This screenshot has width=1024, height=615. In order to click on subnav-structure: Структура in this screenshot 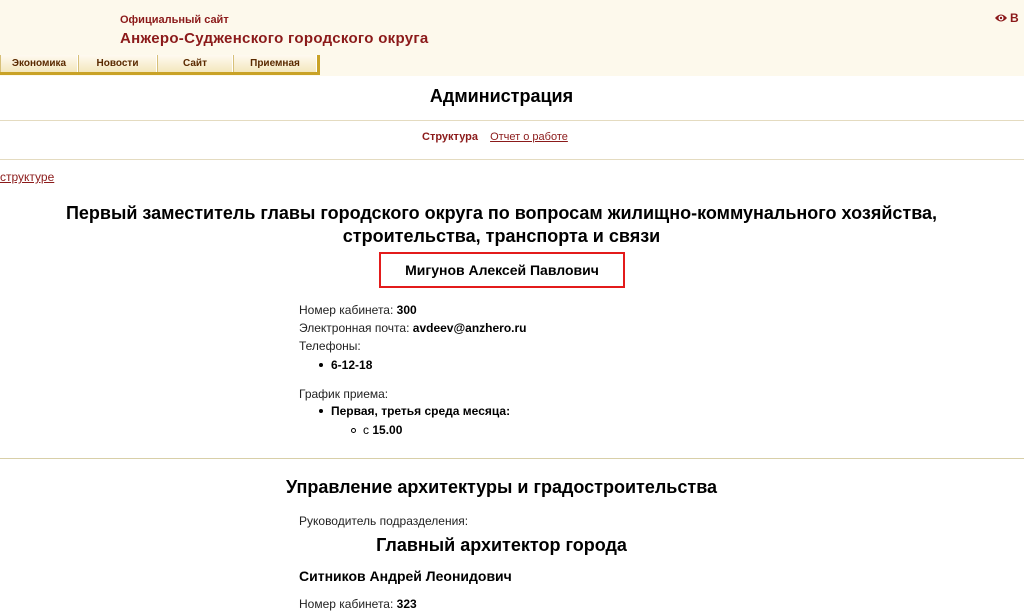, I will do `click(450, 137)`.